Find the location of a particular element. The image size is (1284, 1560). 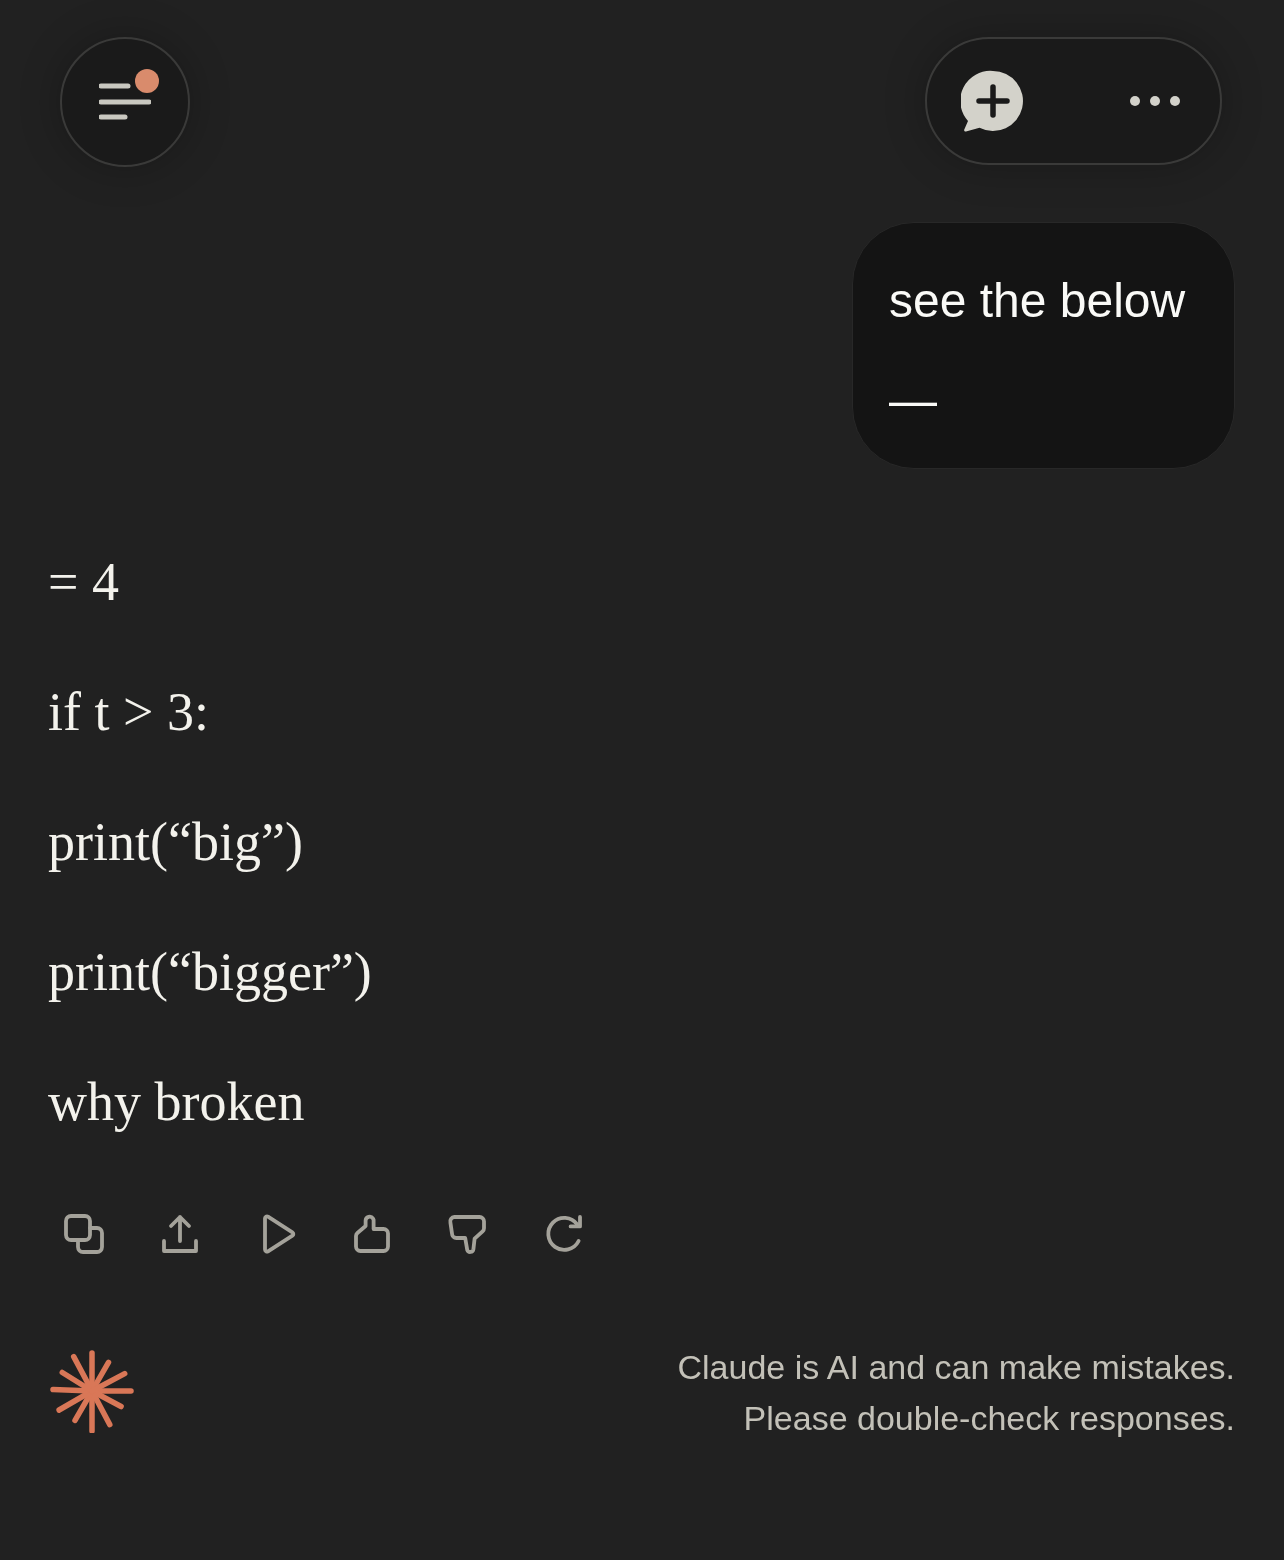

starburst-logo-icon is located at coordinates (92, 1391).